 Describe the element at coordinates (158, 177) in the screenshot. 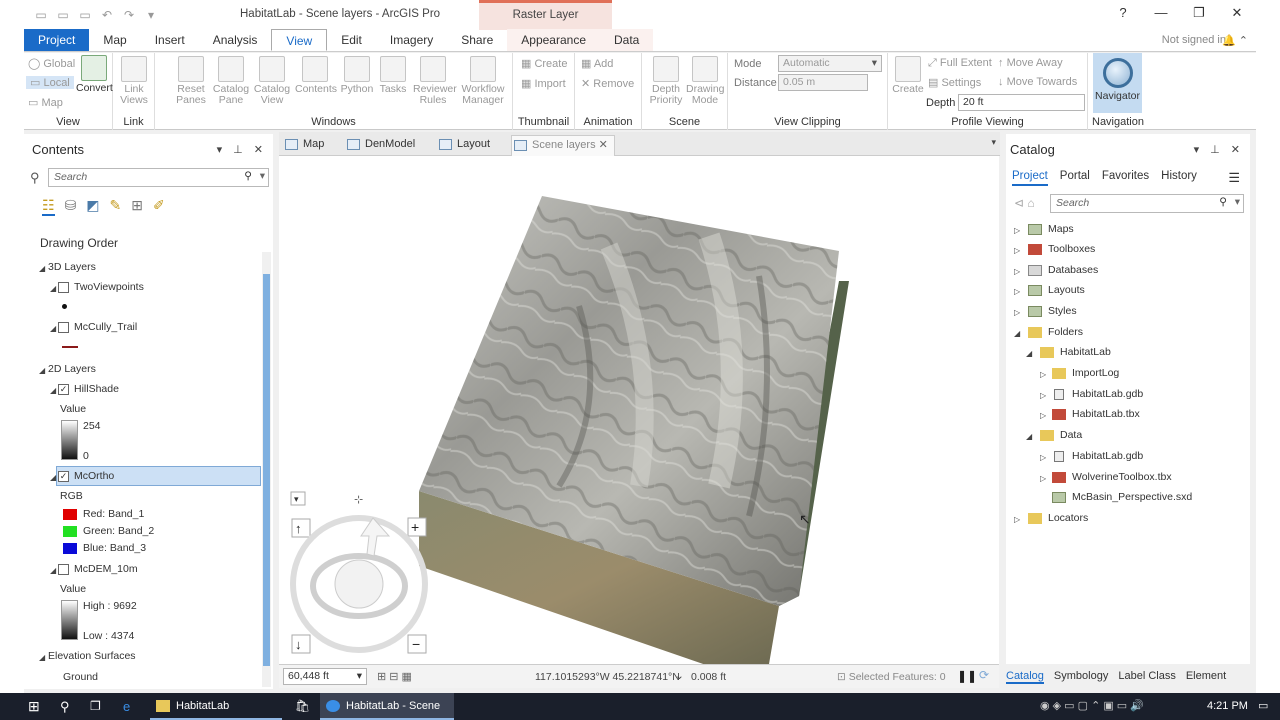

I see `contents-search-input: Search ⚲ ▾` at that location.